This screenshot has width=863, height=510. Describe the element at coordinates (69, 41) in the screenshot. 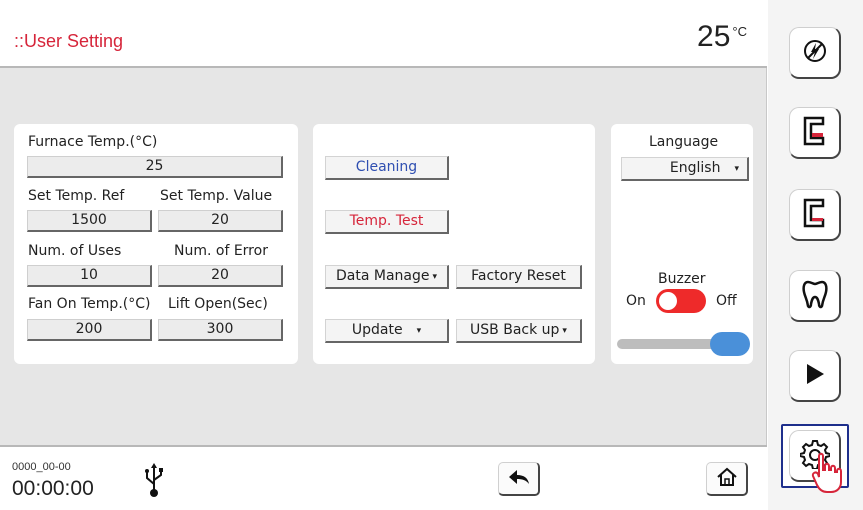

I see `page-title: ::User Setting` at that location.